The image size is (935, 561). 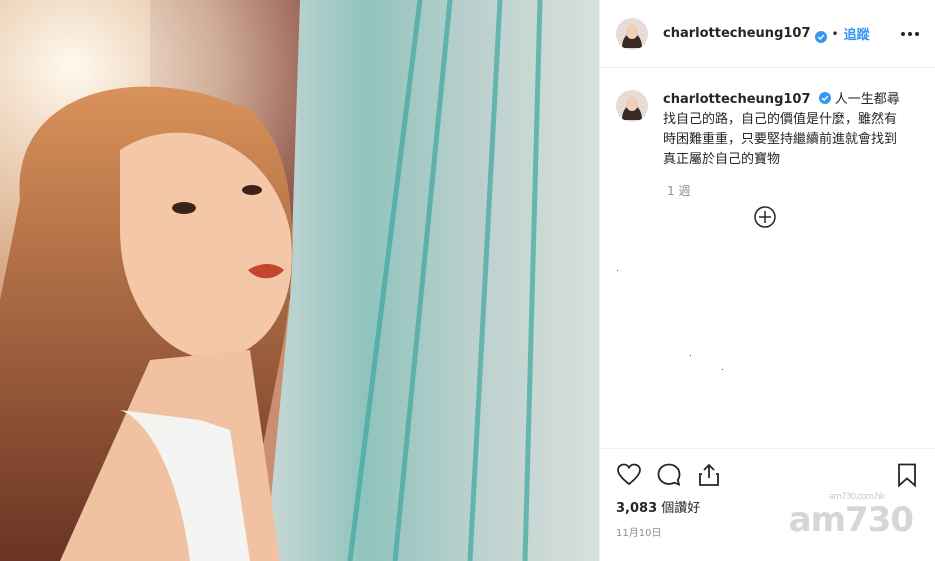 I want to click on more-options-icon, so click(x=910, y=33).